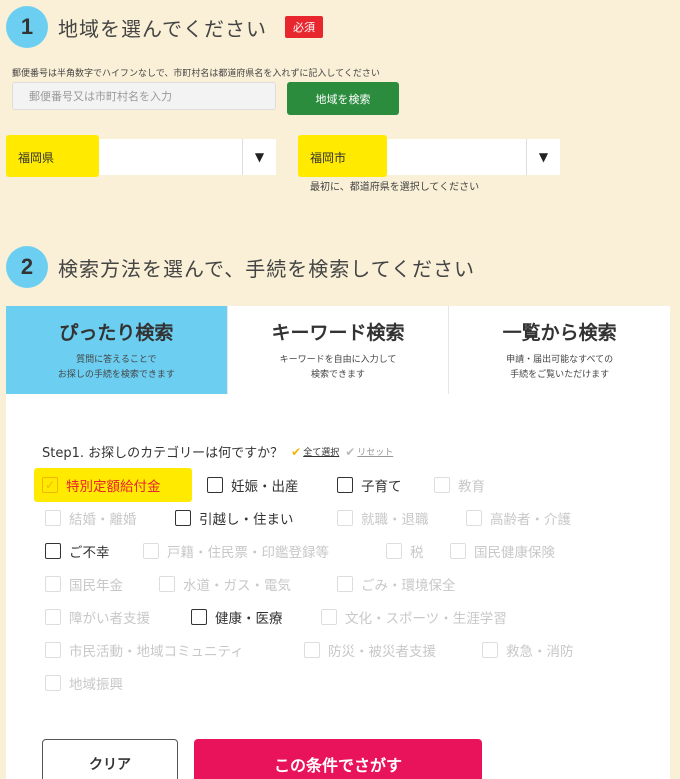  Describe the element at coordinates (328, 157) in the screenshot. I see `city-value: 福岡市` at that location.